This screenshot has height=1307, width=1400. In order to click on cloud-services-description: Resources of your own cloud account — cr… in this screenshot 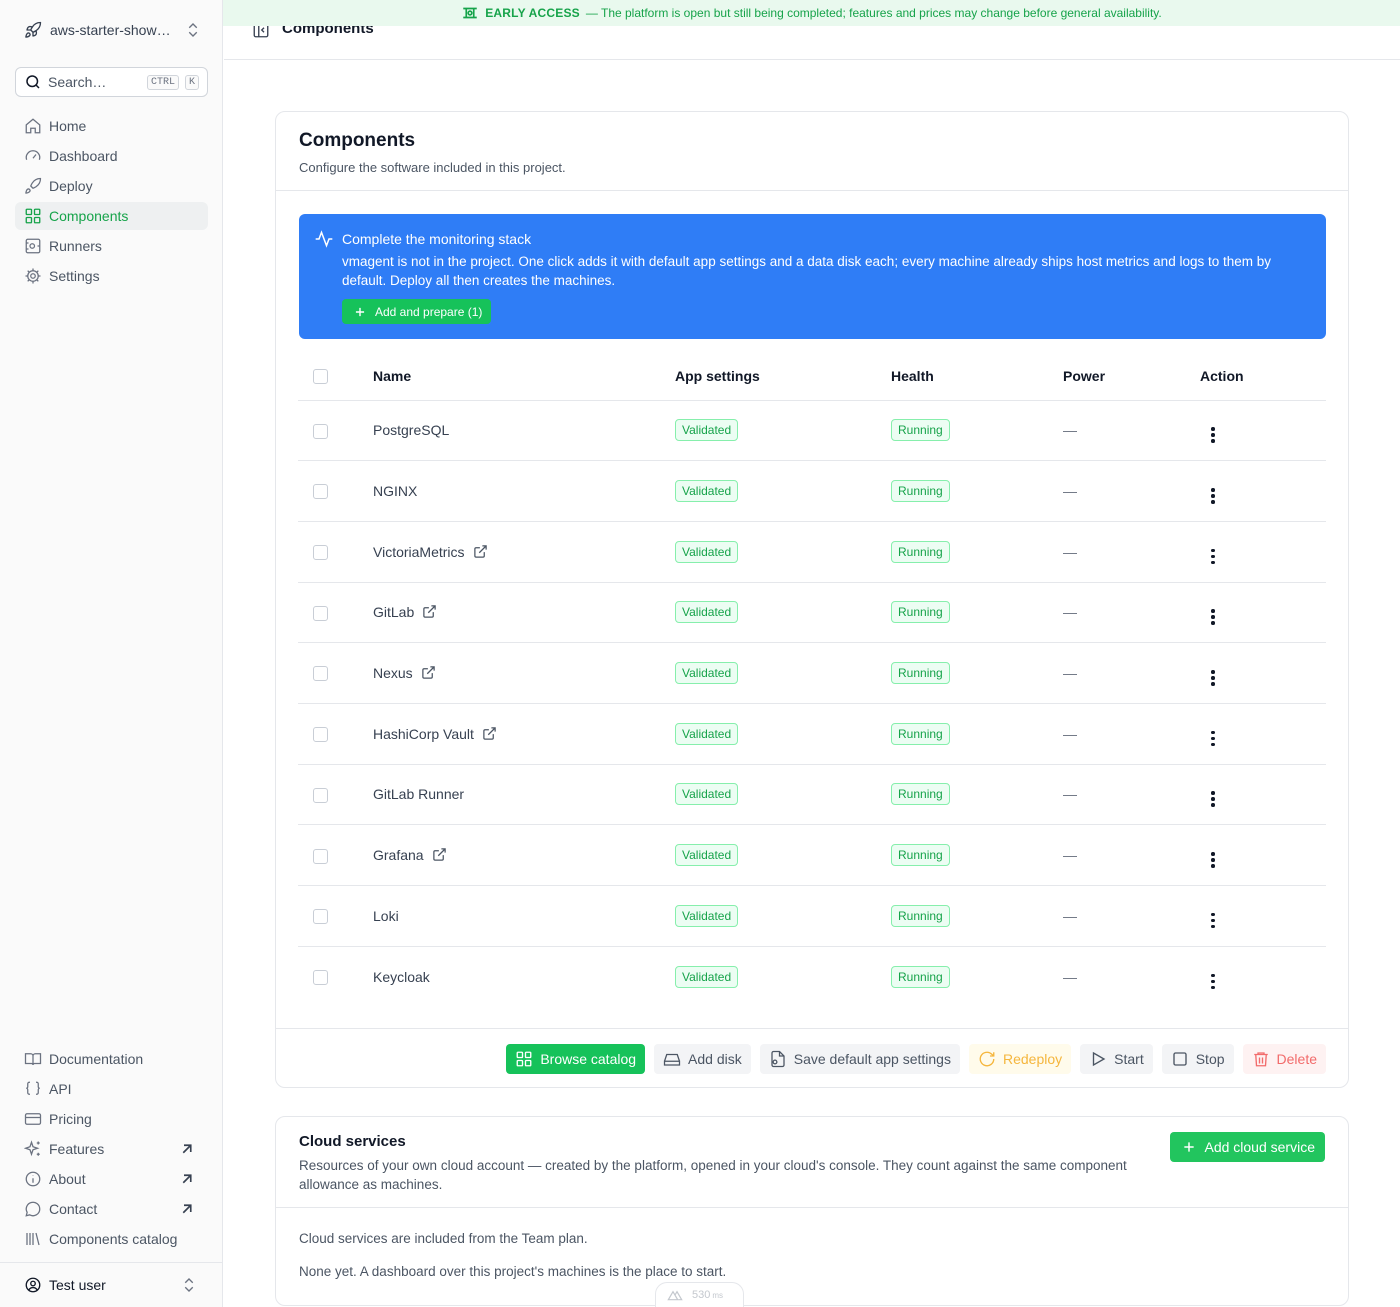, I will do `click(713, 1175)`.